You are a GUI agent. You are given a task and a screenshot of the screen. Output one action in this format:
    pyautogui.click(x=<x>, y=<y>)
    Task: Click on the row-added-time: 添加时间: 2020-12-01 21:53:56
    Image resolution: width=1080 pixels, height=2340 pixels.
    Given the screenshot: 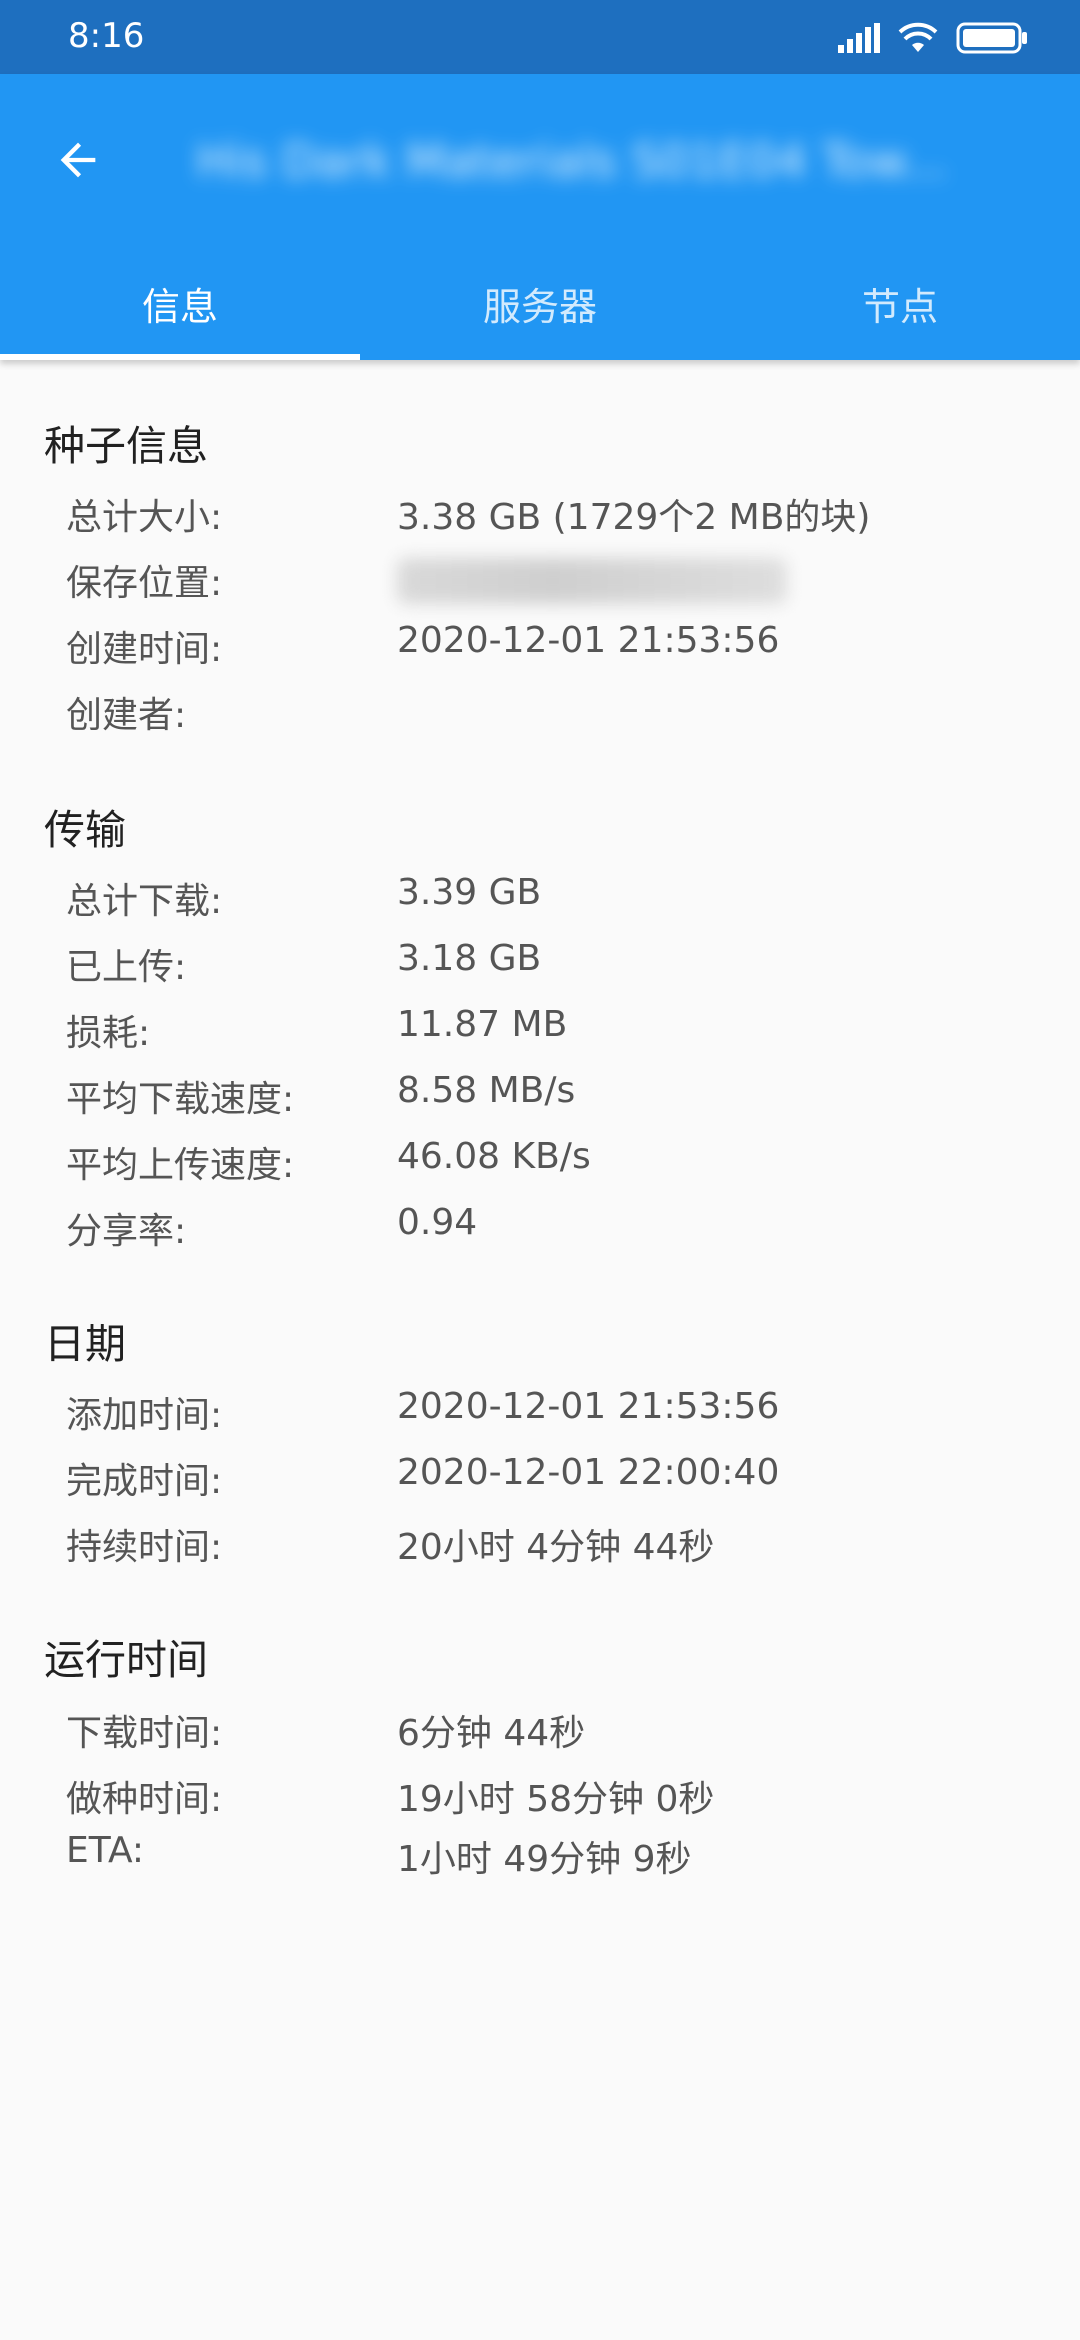 What is the action you would take?
    pyautogui.click(x=540, y=1416)
    